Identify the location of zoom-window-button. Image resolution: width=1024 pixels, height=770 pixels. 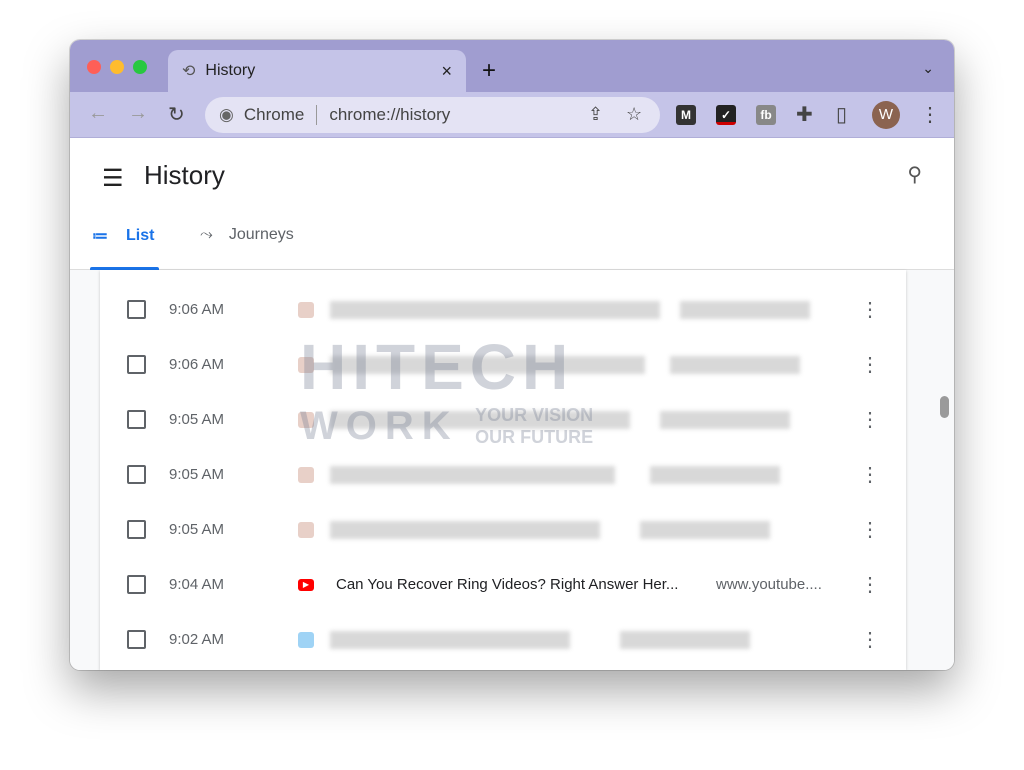
(140, 67).